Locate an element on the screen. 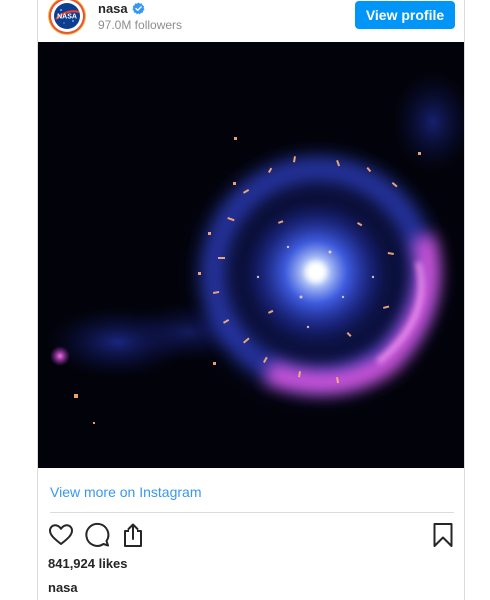  username: nasa is located at coordinates (113, 8).